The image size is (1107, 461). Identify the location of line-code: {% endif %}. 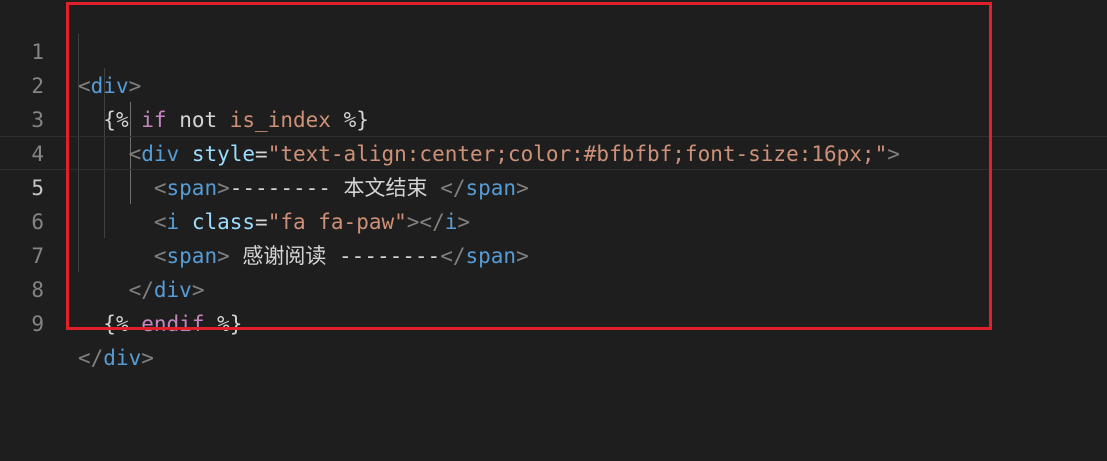
(160, 324).